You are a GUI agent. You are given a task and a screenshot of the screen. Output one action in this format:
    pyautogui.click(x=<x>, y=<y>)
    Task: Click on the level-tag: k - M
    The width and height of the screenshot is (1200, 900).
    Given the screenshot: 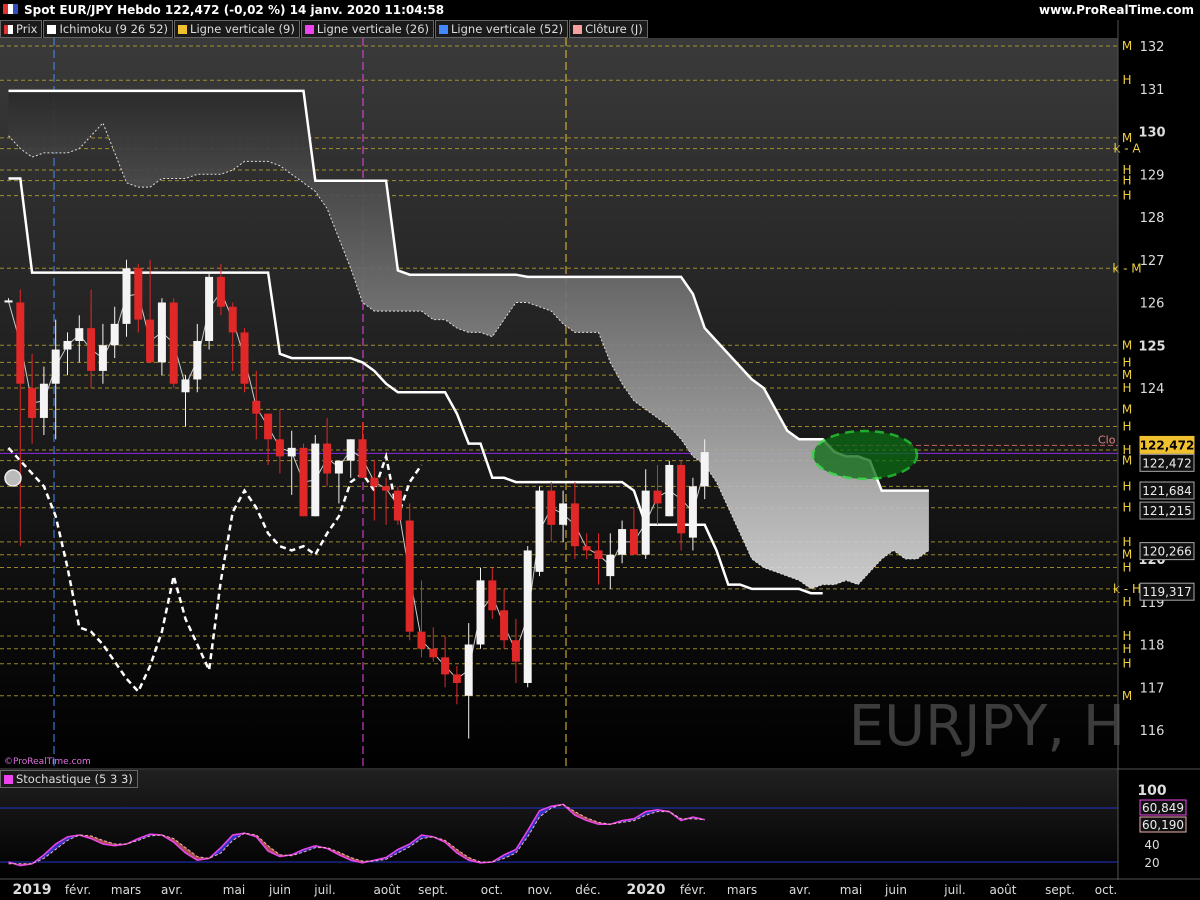 What is the action you would take?
    pyautogui.click(x=1126, y=268)
    